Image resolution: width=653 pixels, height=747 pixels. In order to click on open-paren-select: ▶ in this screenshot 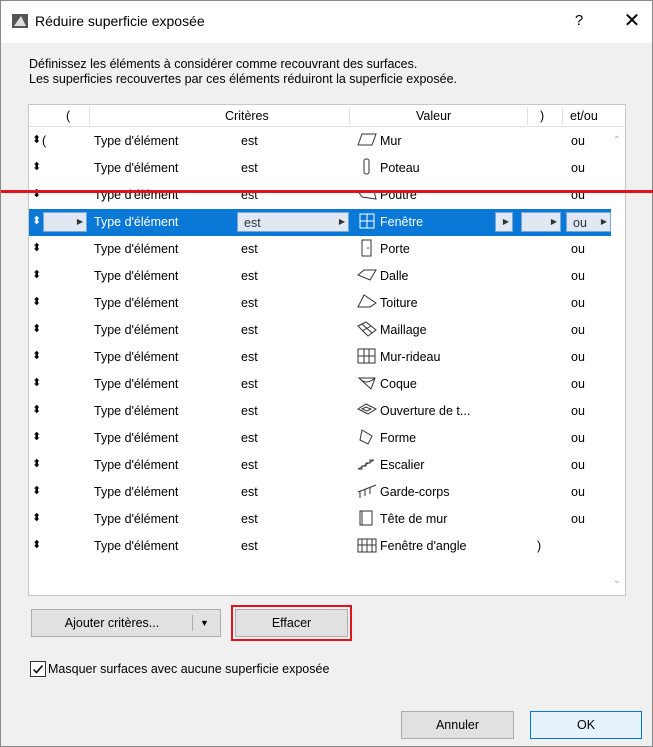, I will do `click(65, 222)`.